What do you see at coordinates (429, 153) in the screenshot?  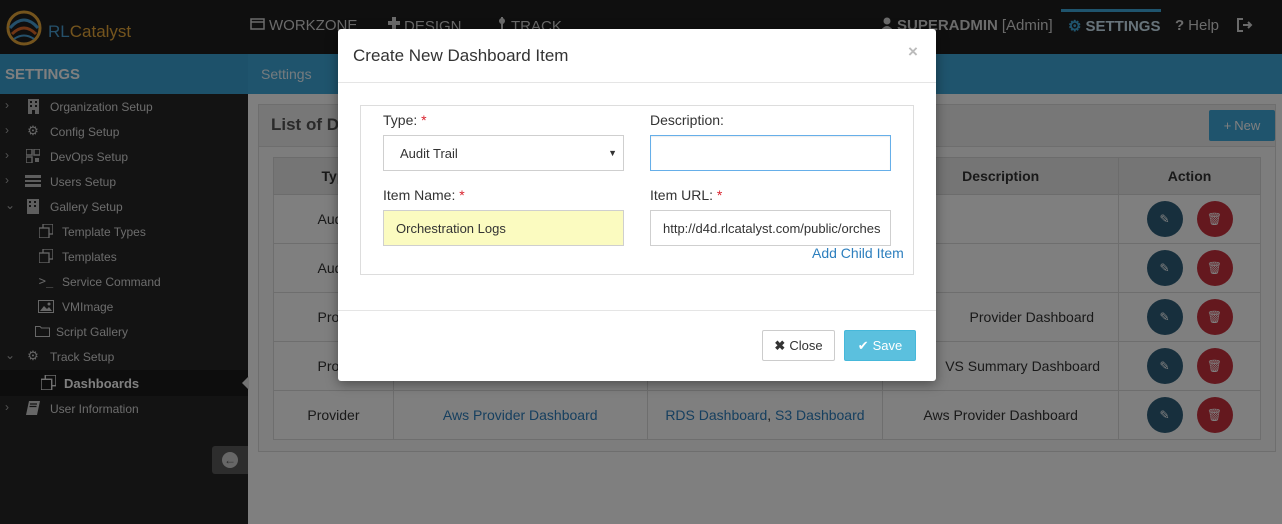 I see `type-select-value: Audit Trail` at bounding box center [429, 153].